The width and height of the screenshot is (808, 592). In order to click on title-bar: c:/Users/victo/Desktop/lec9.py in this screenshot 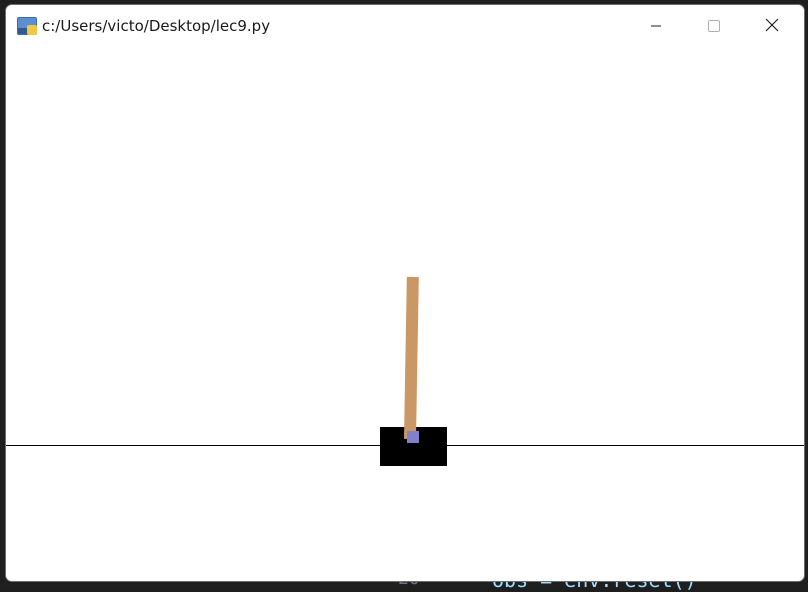, I will do `click(405, 26)`.